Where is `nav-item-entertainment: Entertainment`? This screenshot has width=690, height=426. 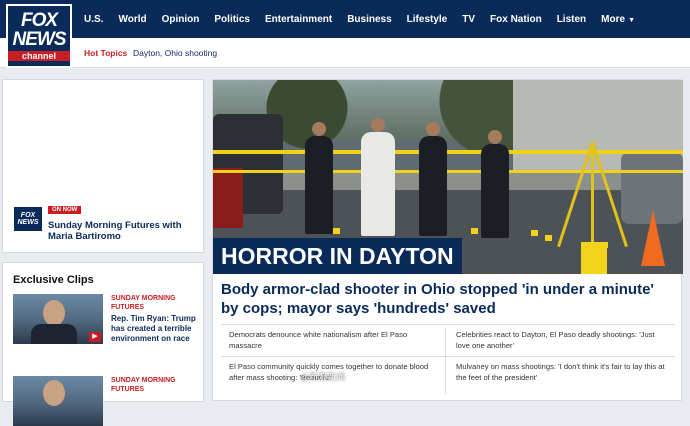 nav-item-entertainment: Entertainment is located at coordinates (298, 19).